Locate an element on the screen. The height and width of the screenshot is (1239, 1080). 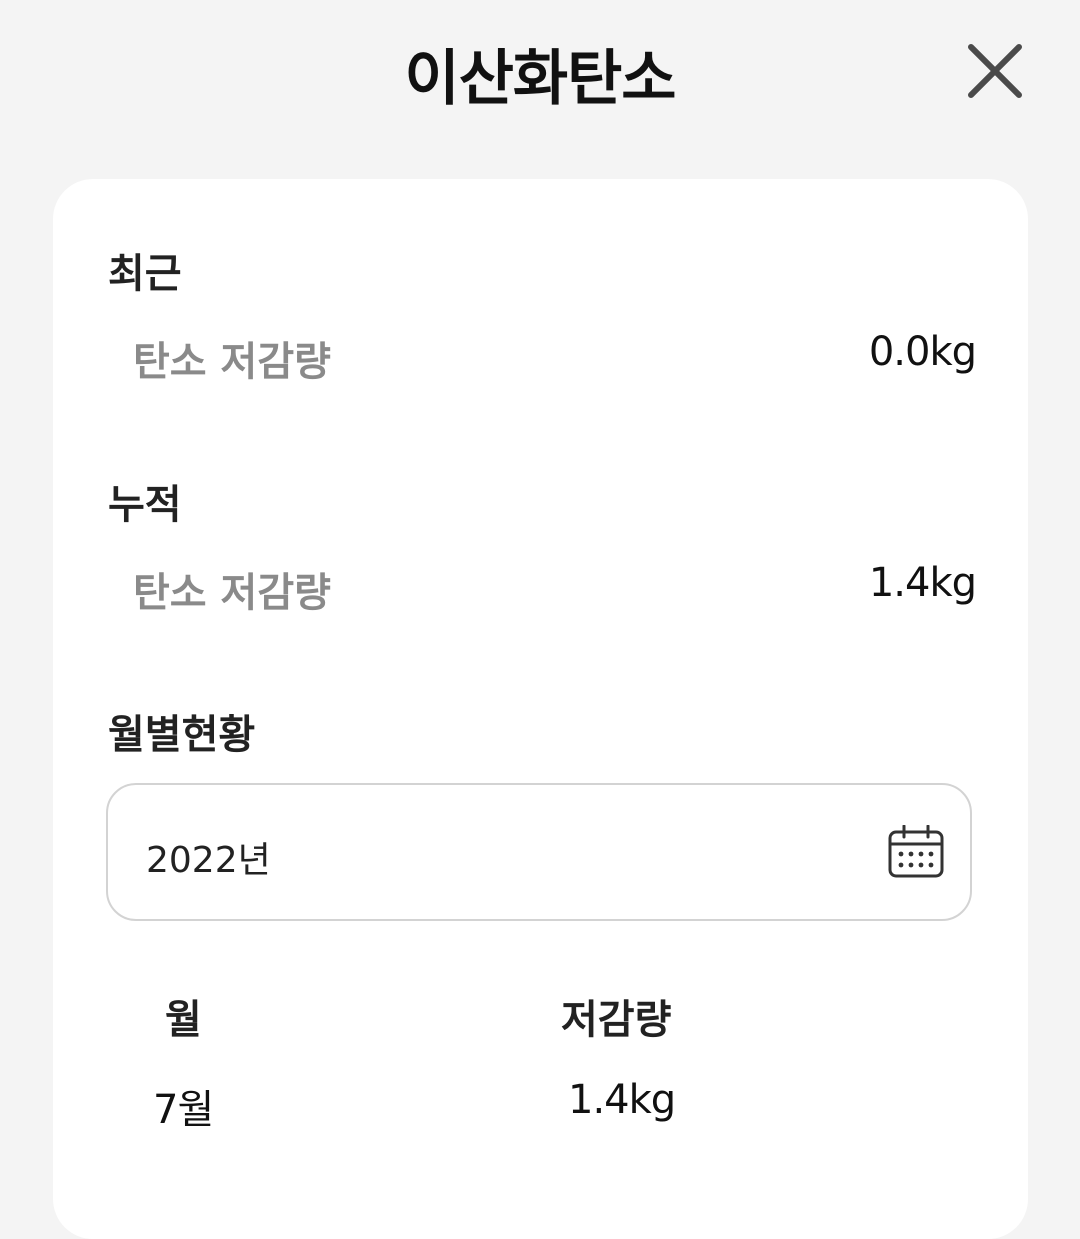
column-header-reduction: 저감량 is located at coordinates (616, 1020).